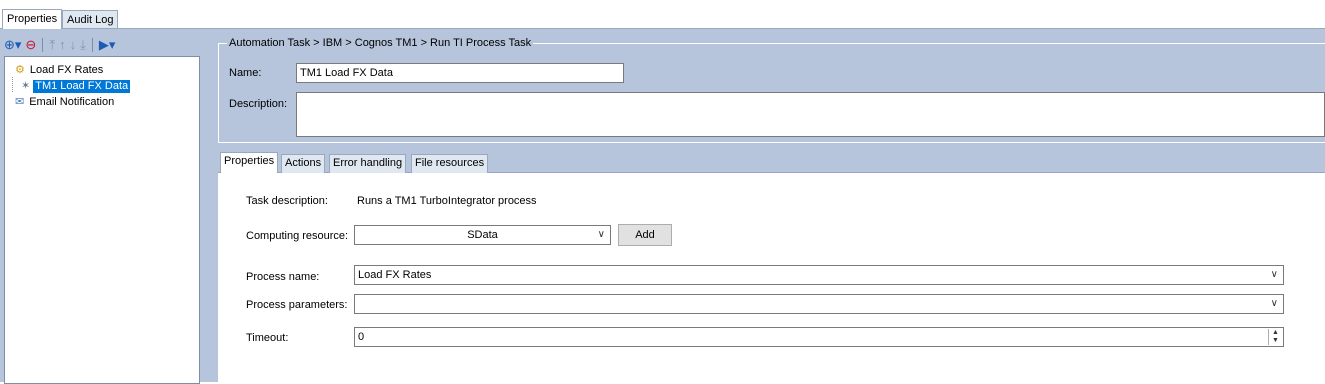  I want to click on move-up-icon: ↑, so click(62, 45).